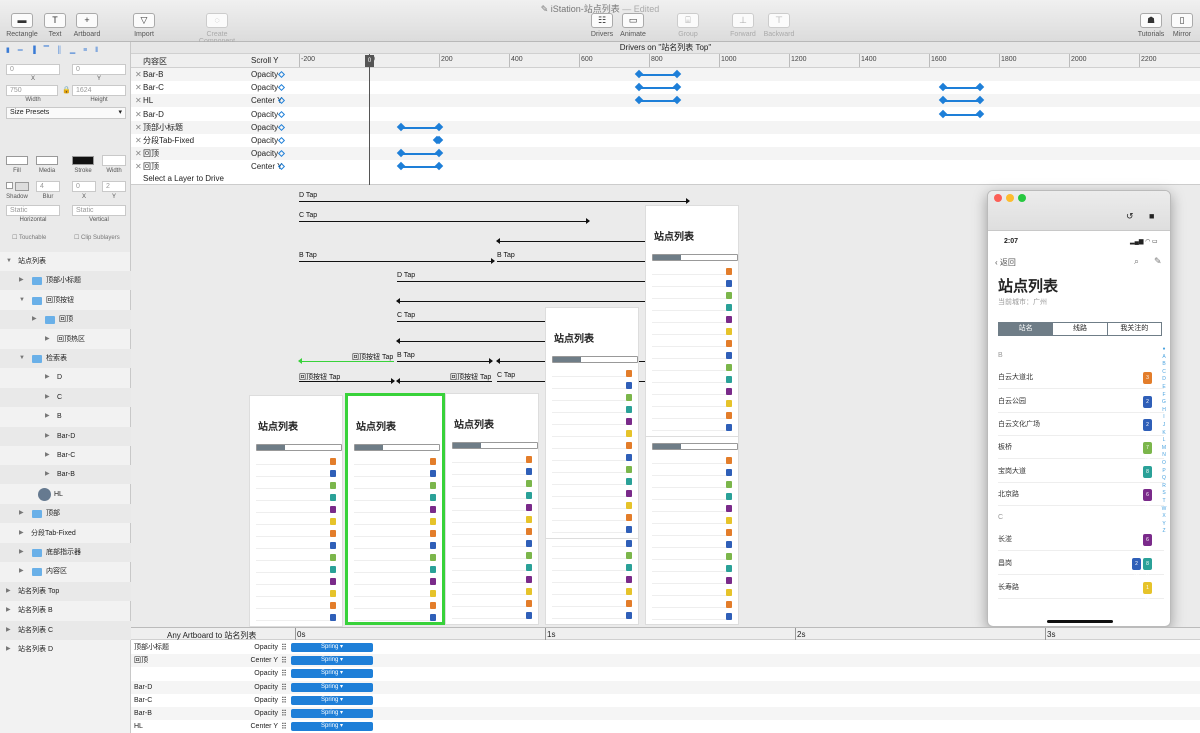  What do you see at coordinates (1180, 25) in the screenshot?
I see `mirror-button: ▯ Mirror` at bounding box center [1180, 25].